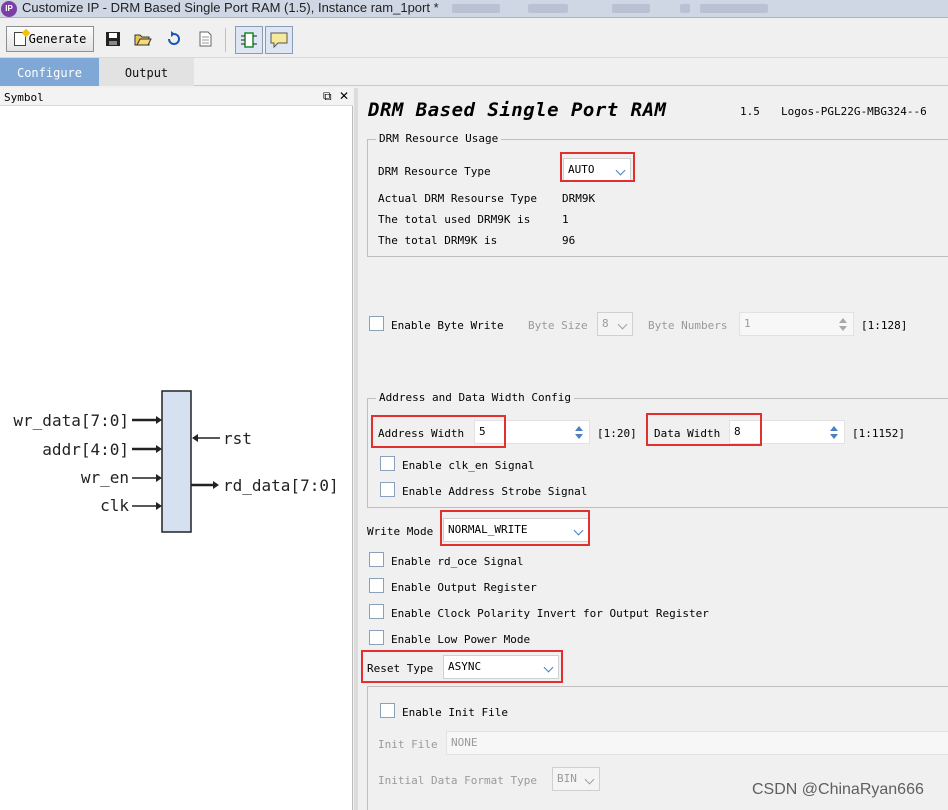  I want to click on ip-title: DRM Based Single Port RAM, so click(517, 110).